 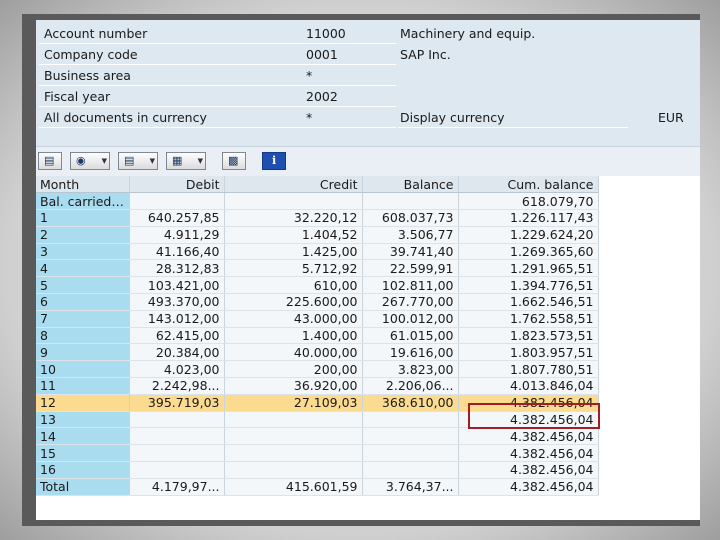 What do you see at coordinates (293, 386) in the screenshot?
I see `credit-cell: 36.920,00` at bounding box center [293, 386].